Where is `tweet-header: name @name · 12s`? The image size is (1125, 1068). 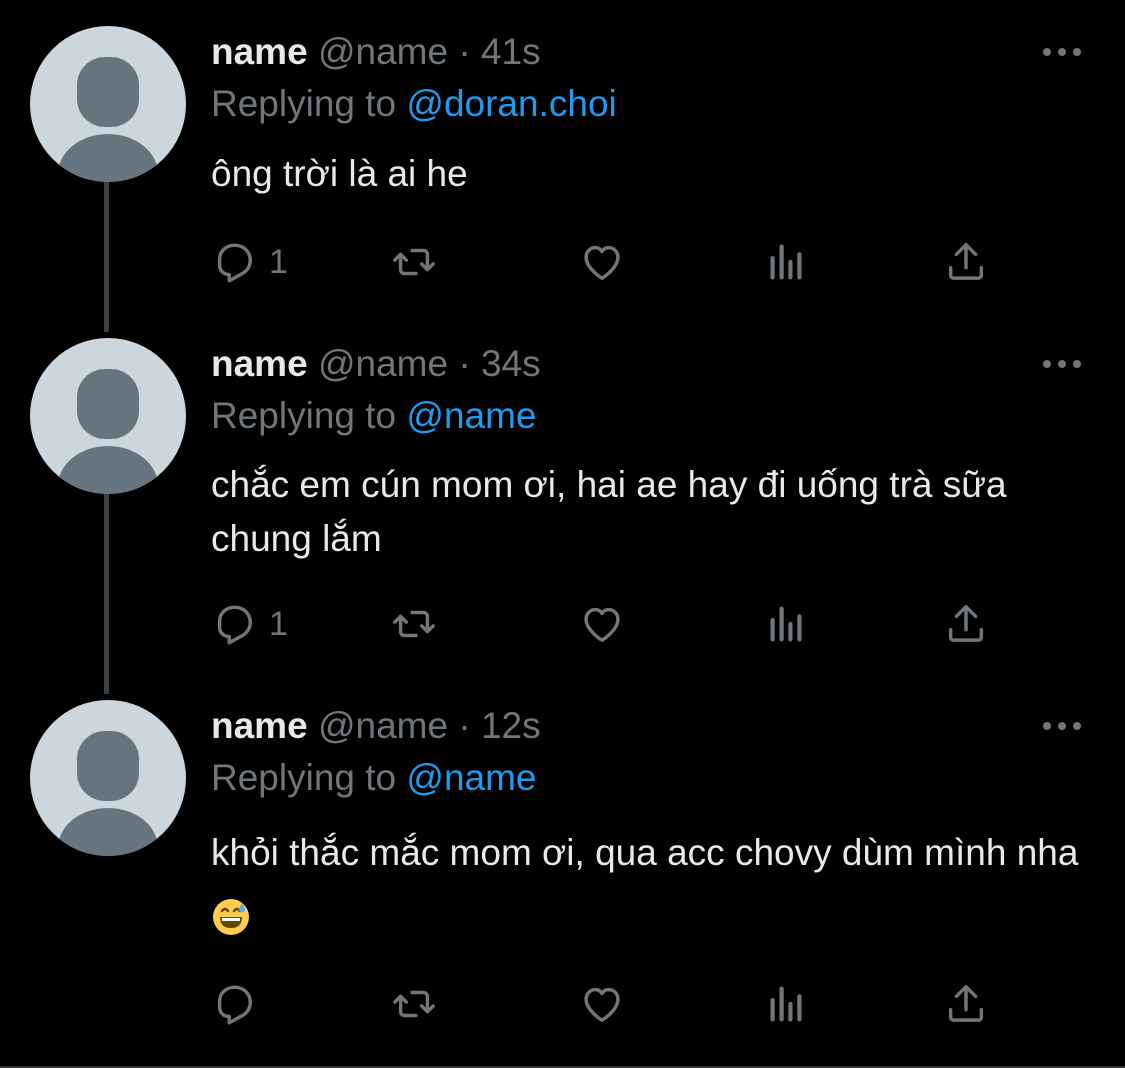
tweet-header: name @name · 12s is located at coordinates (376, 726).